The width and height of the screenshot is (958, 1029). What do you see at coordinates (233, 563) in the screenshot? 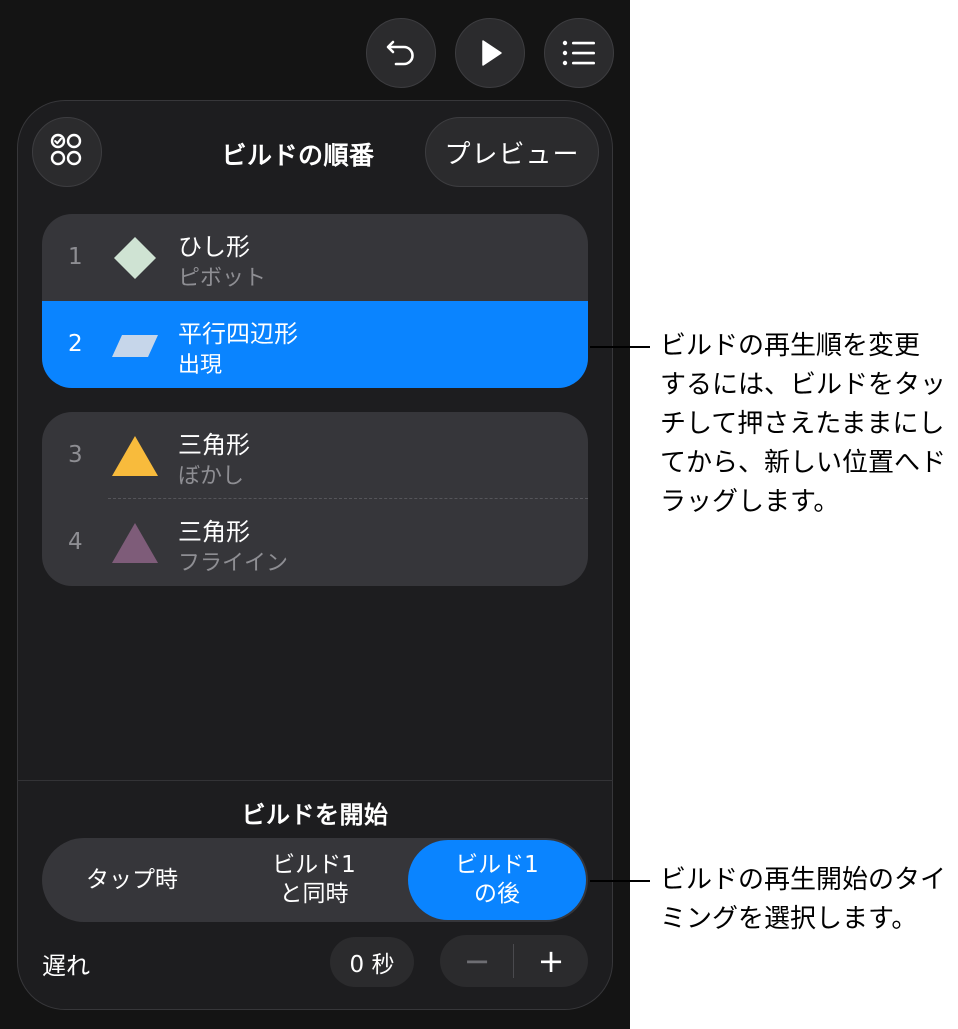
I see `build-effect: フライイン` at bounding box center [233, 563].